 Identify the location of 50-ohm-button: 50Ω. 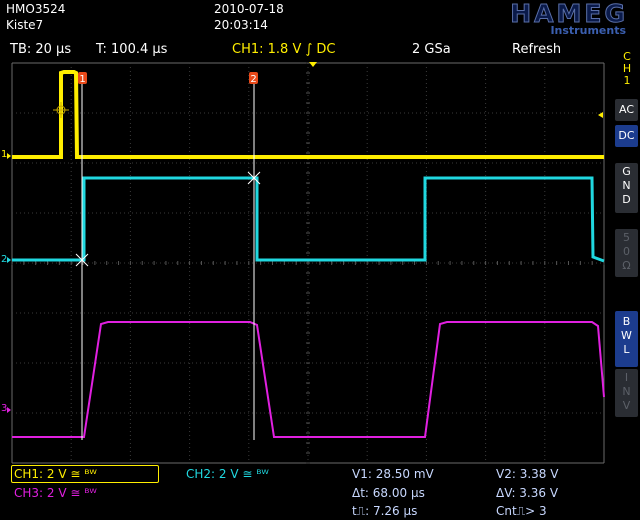
(626, 253).